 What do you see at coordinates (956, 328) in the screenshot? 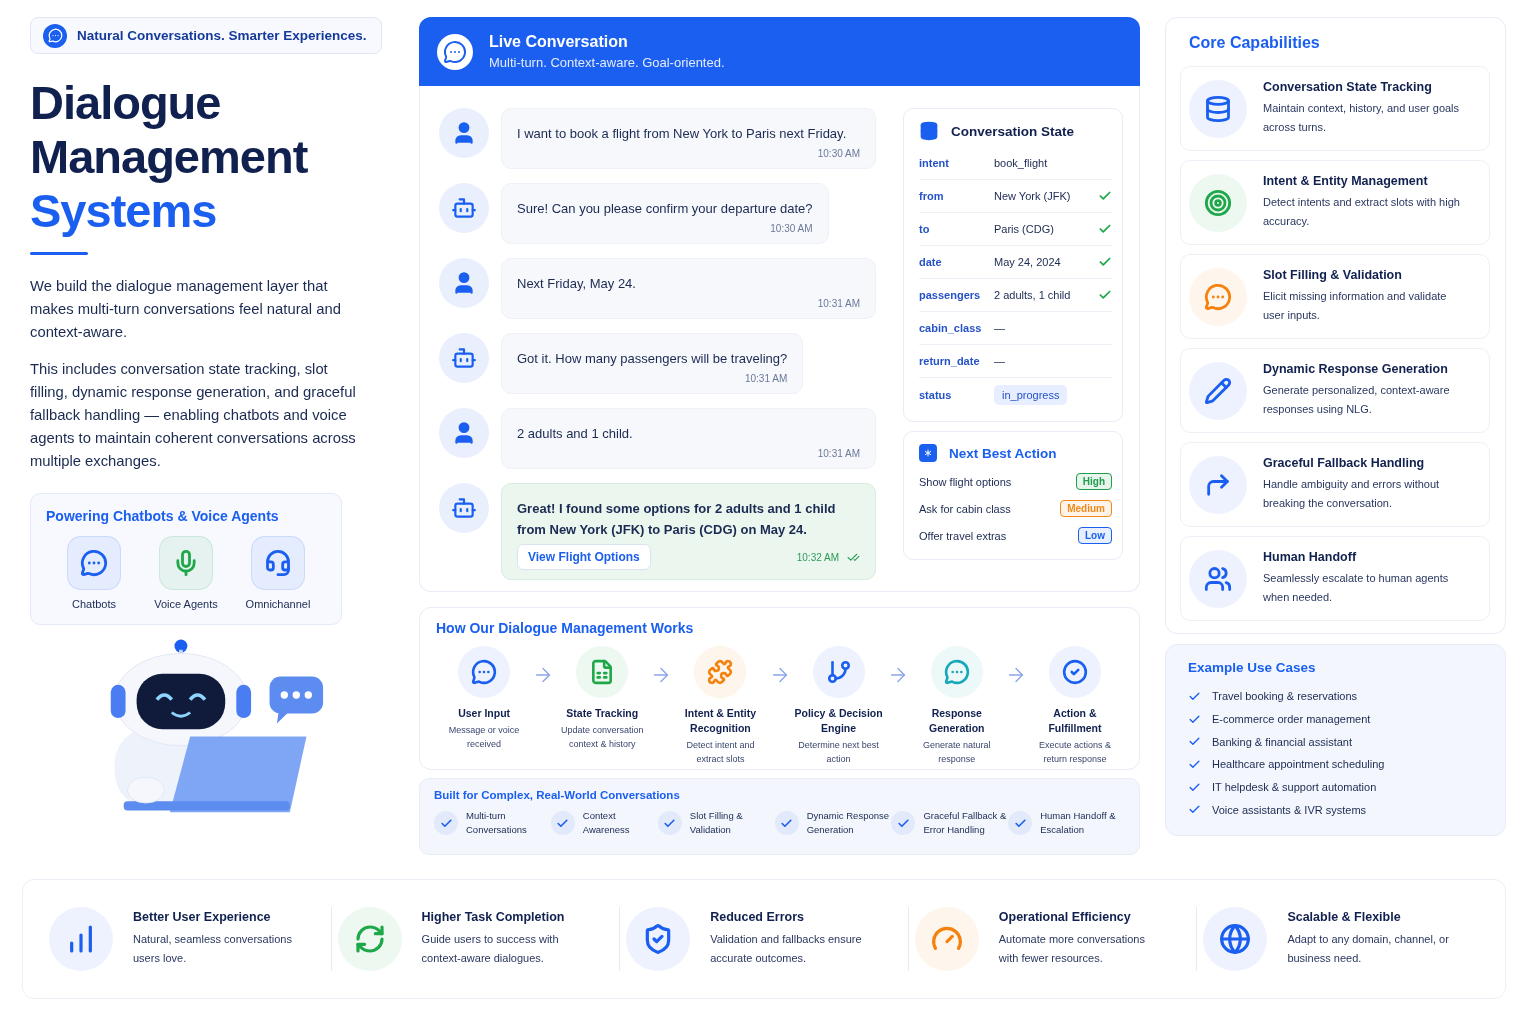
I see `state-key: cabin_class` at bounding box center [956, 328].